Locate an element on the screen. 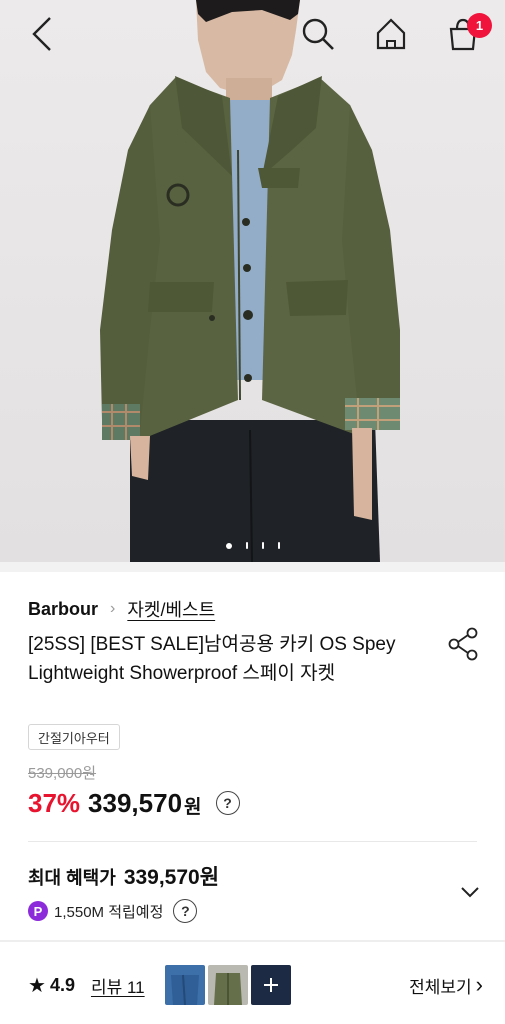 This screenshot has width=505, height=1024. max-benefit-price: 최대 혜택가 339,570원 is located at coordinates (123, 876).